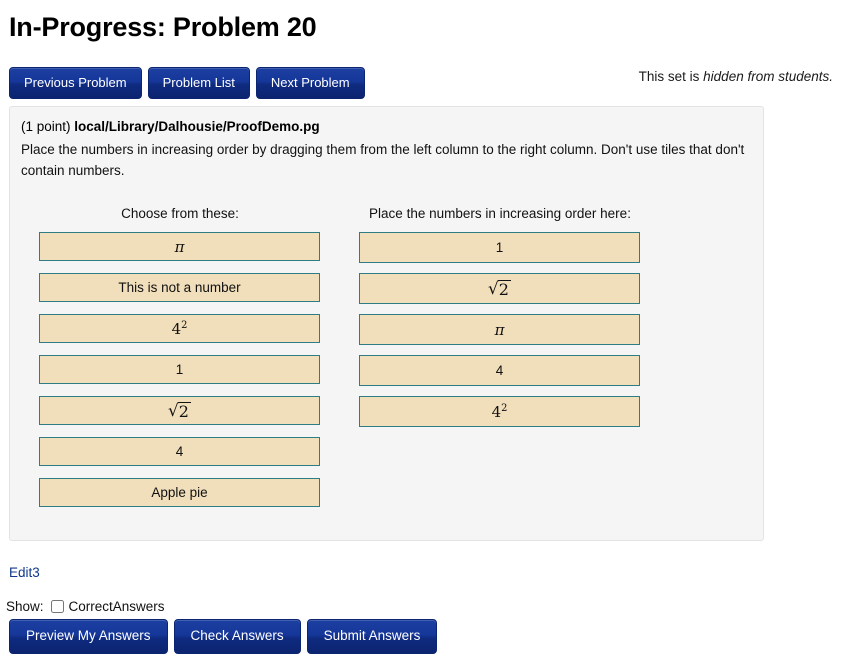 The image size is (844, 663). Describe the element at coordinates (179, 492) in the screenshot. I see `source-tile: Apple pie` at that location.